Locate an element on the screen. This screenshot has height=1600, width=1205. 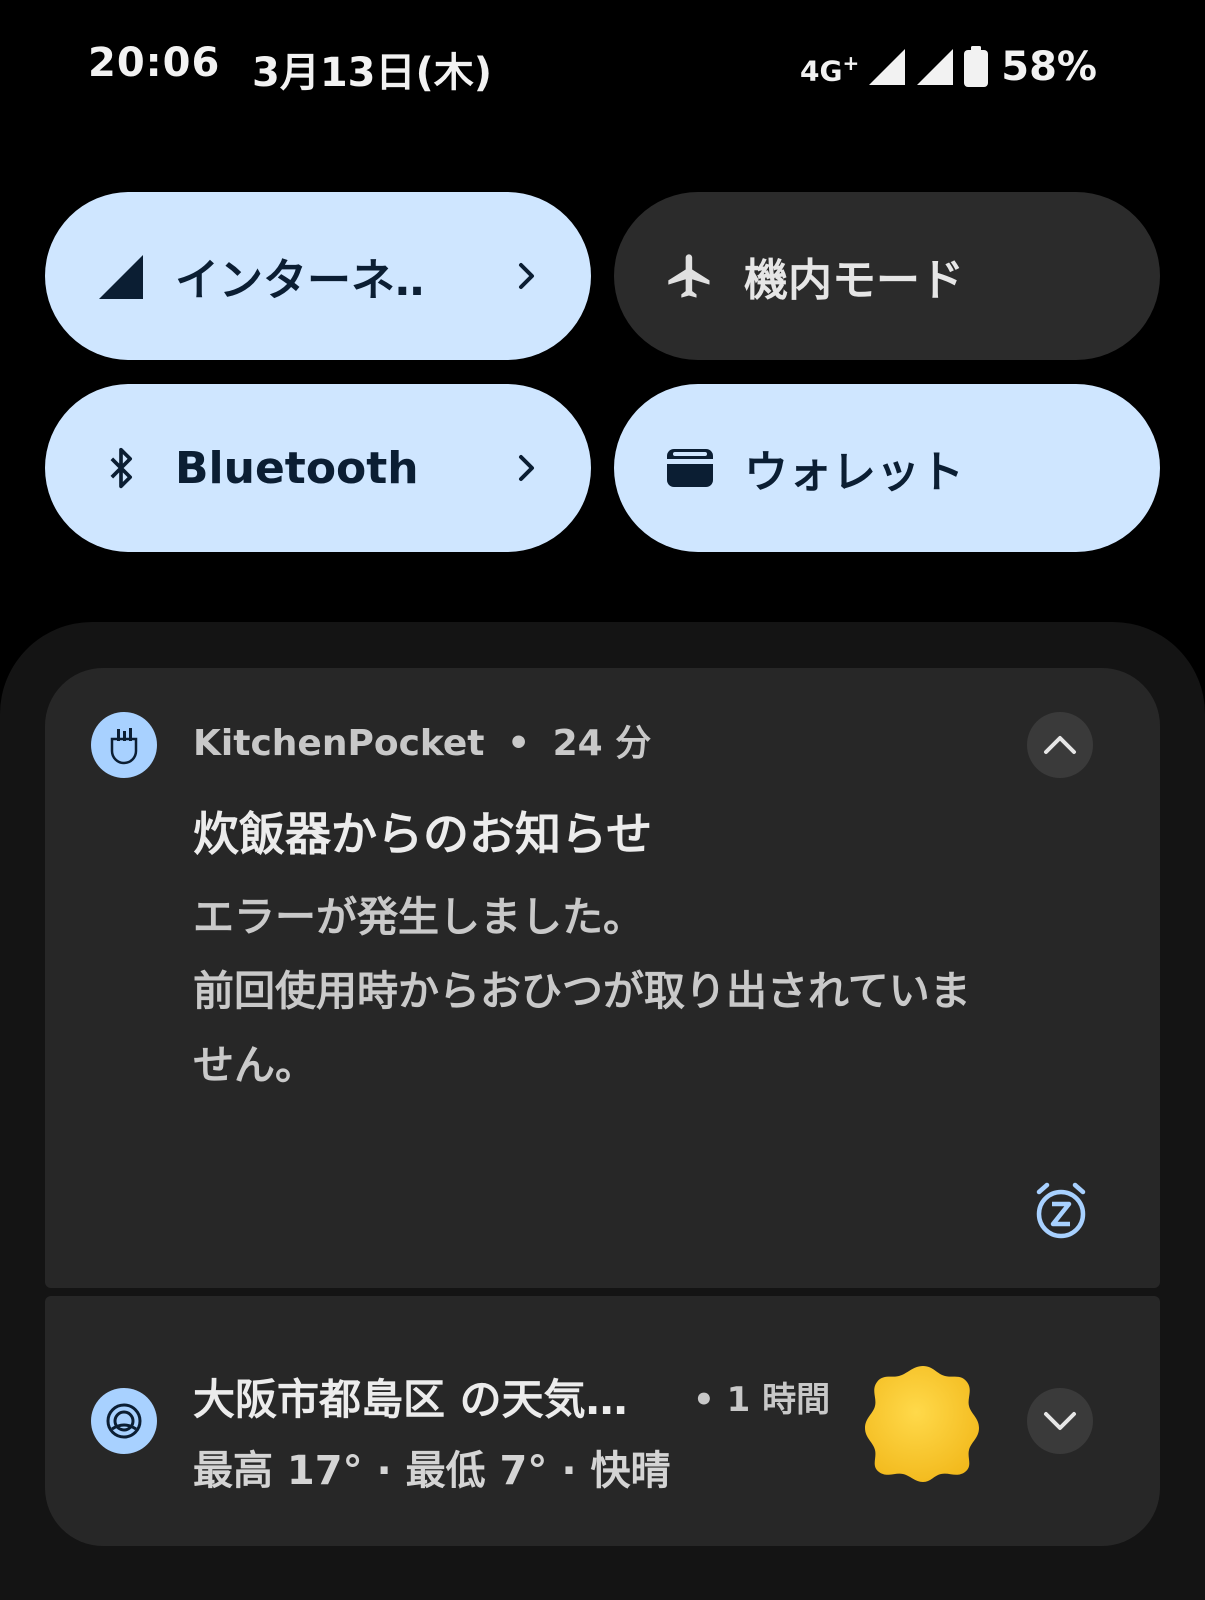
snooze-icon is located at coordinates (1061, 1210).